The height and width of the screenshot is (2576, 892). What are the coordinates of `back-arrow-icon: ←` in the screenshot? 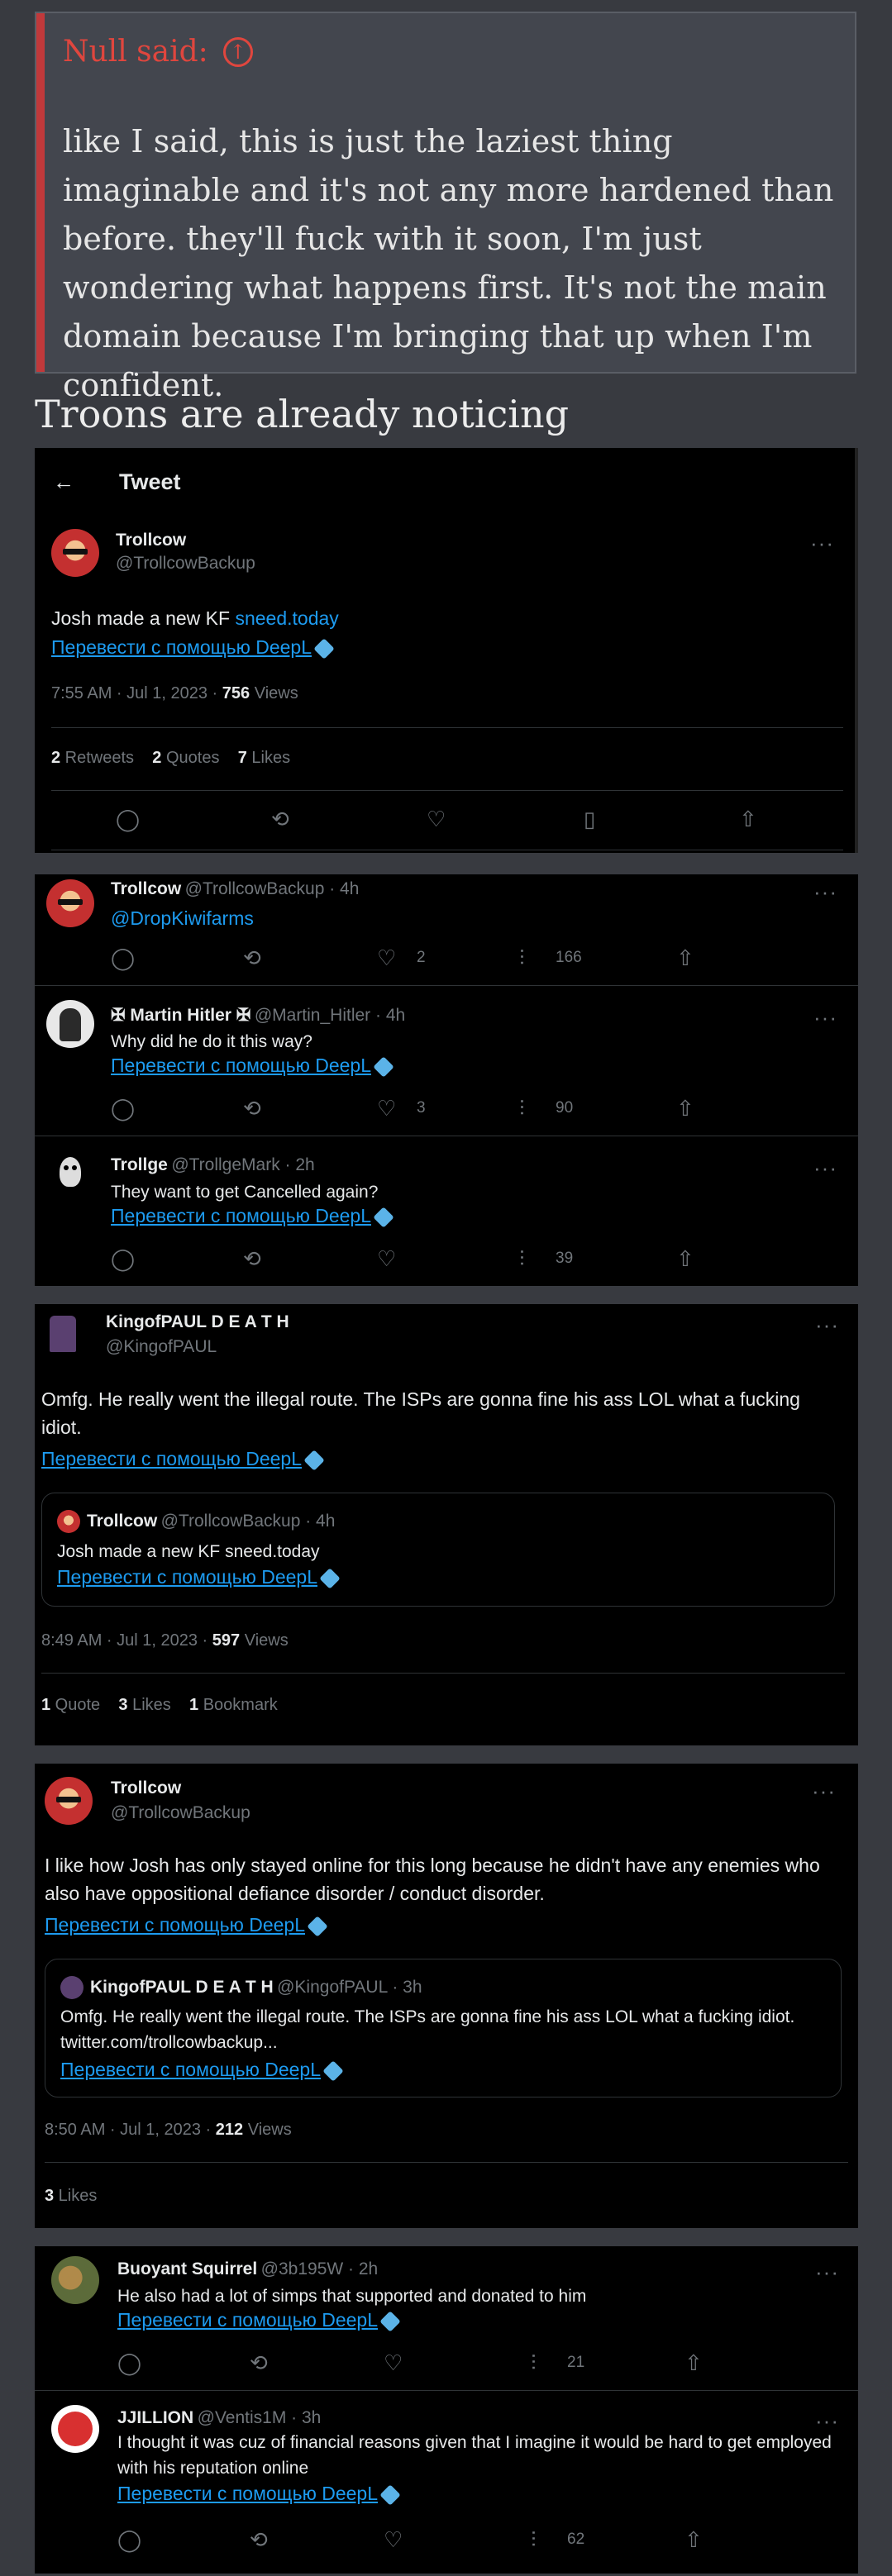 It's located at (63, 482).